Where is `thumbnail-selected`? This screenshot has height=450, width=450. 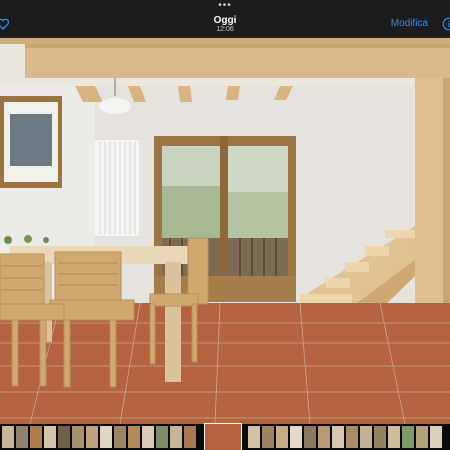 thumbnail-selected is located at coordinates (223, 436).